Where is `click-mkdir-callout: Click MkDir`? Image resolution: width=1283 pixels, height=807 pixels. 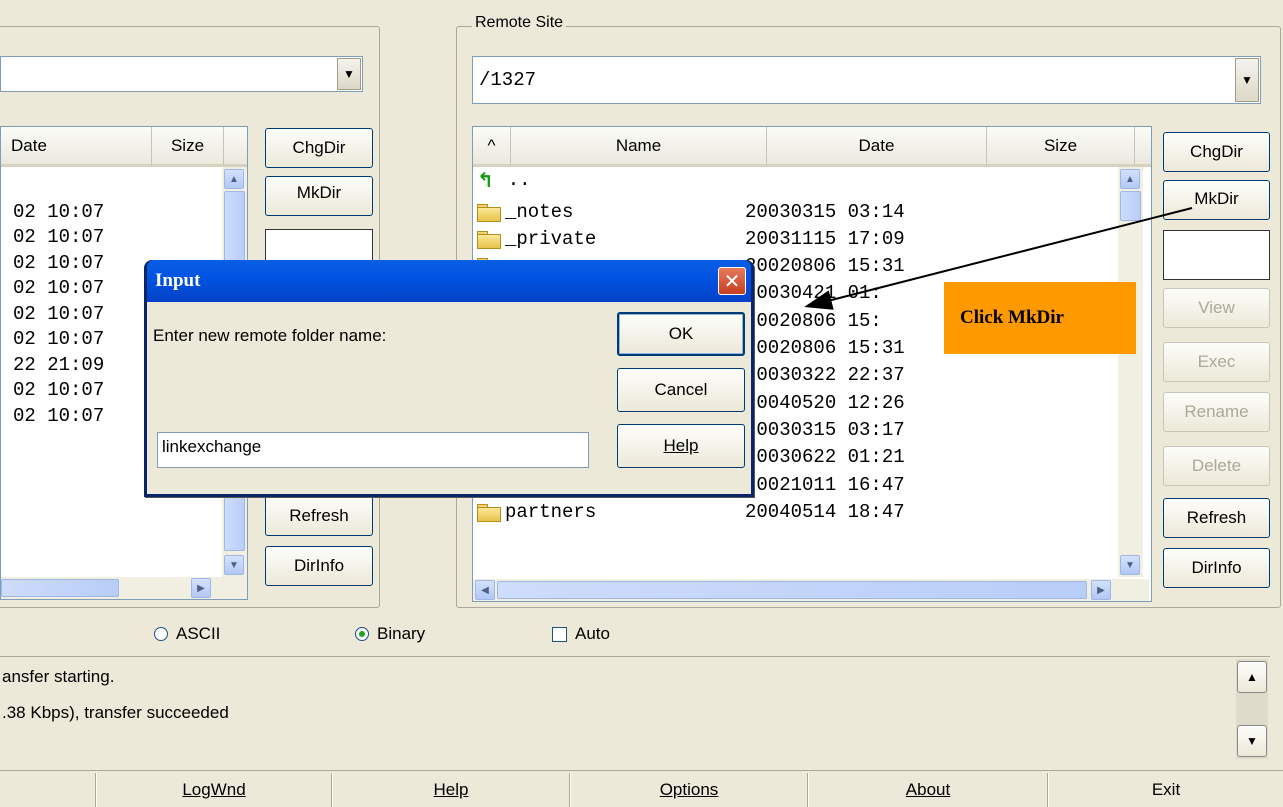 click-mkdir-callout: Click MkDir is located at coordinates (1040, 318).